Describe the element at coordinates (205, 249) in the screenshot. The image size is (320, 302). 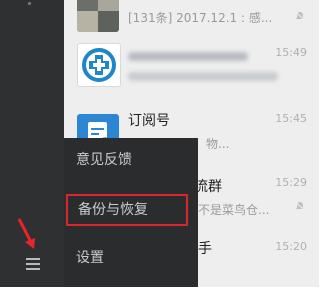
I see `chat-name: 手` at that location.